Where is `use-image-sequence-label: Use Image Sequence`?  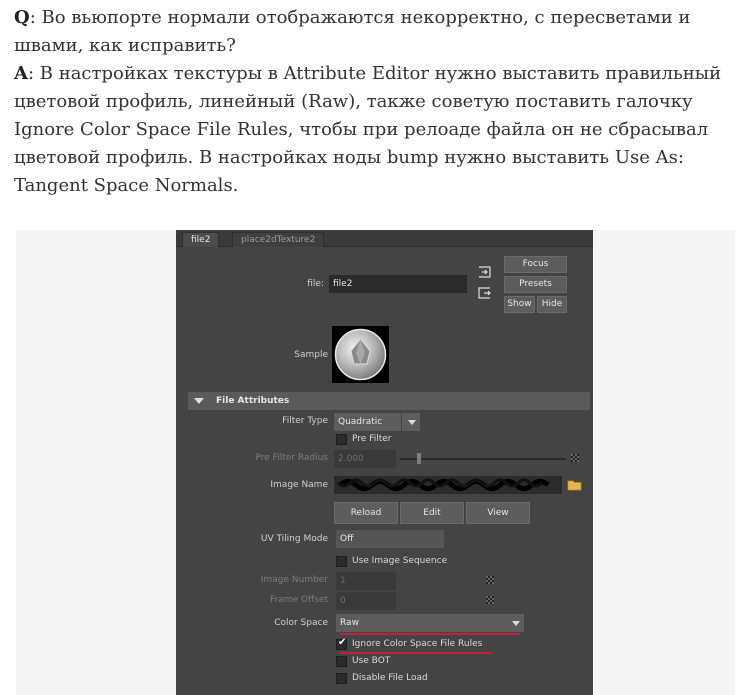 use-image-sequence-label: Use Image Sequence is located at coordinates (400, 561).